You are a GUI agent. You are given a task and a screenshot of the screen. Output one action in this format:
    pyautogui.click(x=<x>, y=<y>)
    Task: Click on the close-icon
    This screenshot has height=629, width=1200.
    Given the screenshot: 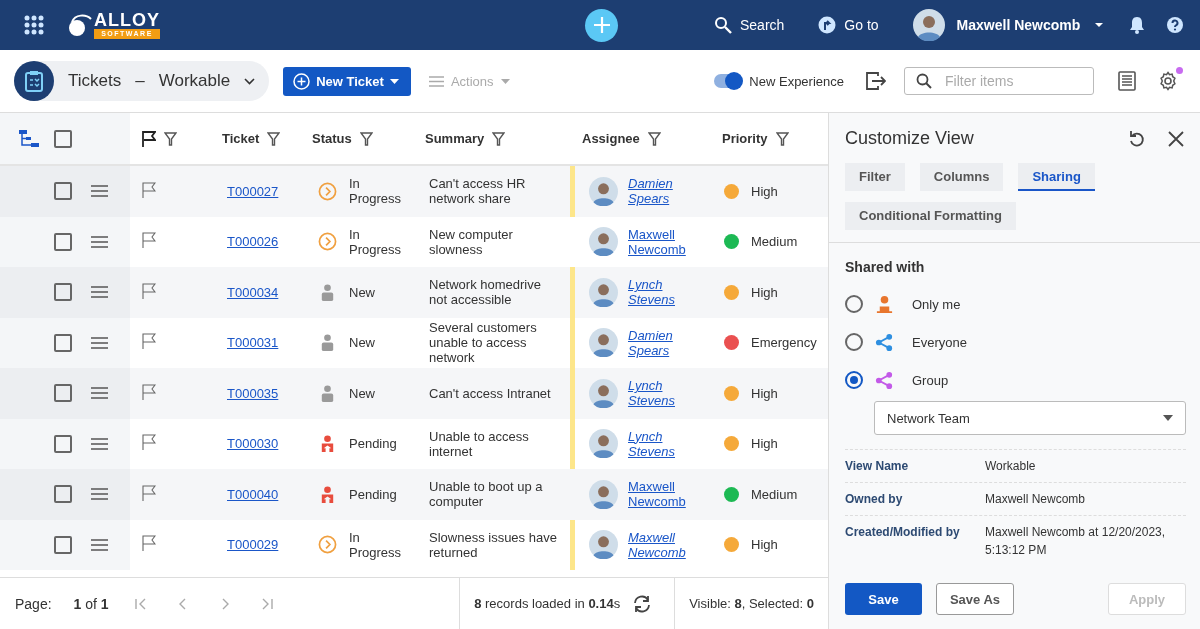 What is the action you would take?
    pyautogui.click(x=1176, y=138)
    